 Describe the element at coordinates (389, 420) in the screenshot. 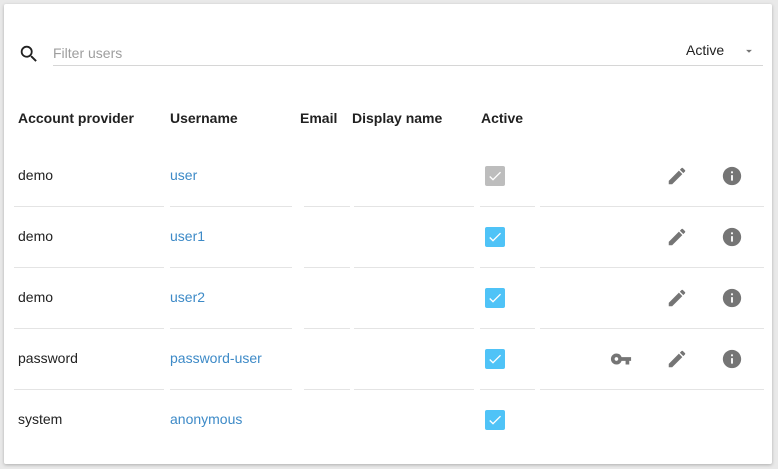

I see `table-row: system anonymous` at that location.